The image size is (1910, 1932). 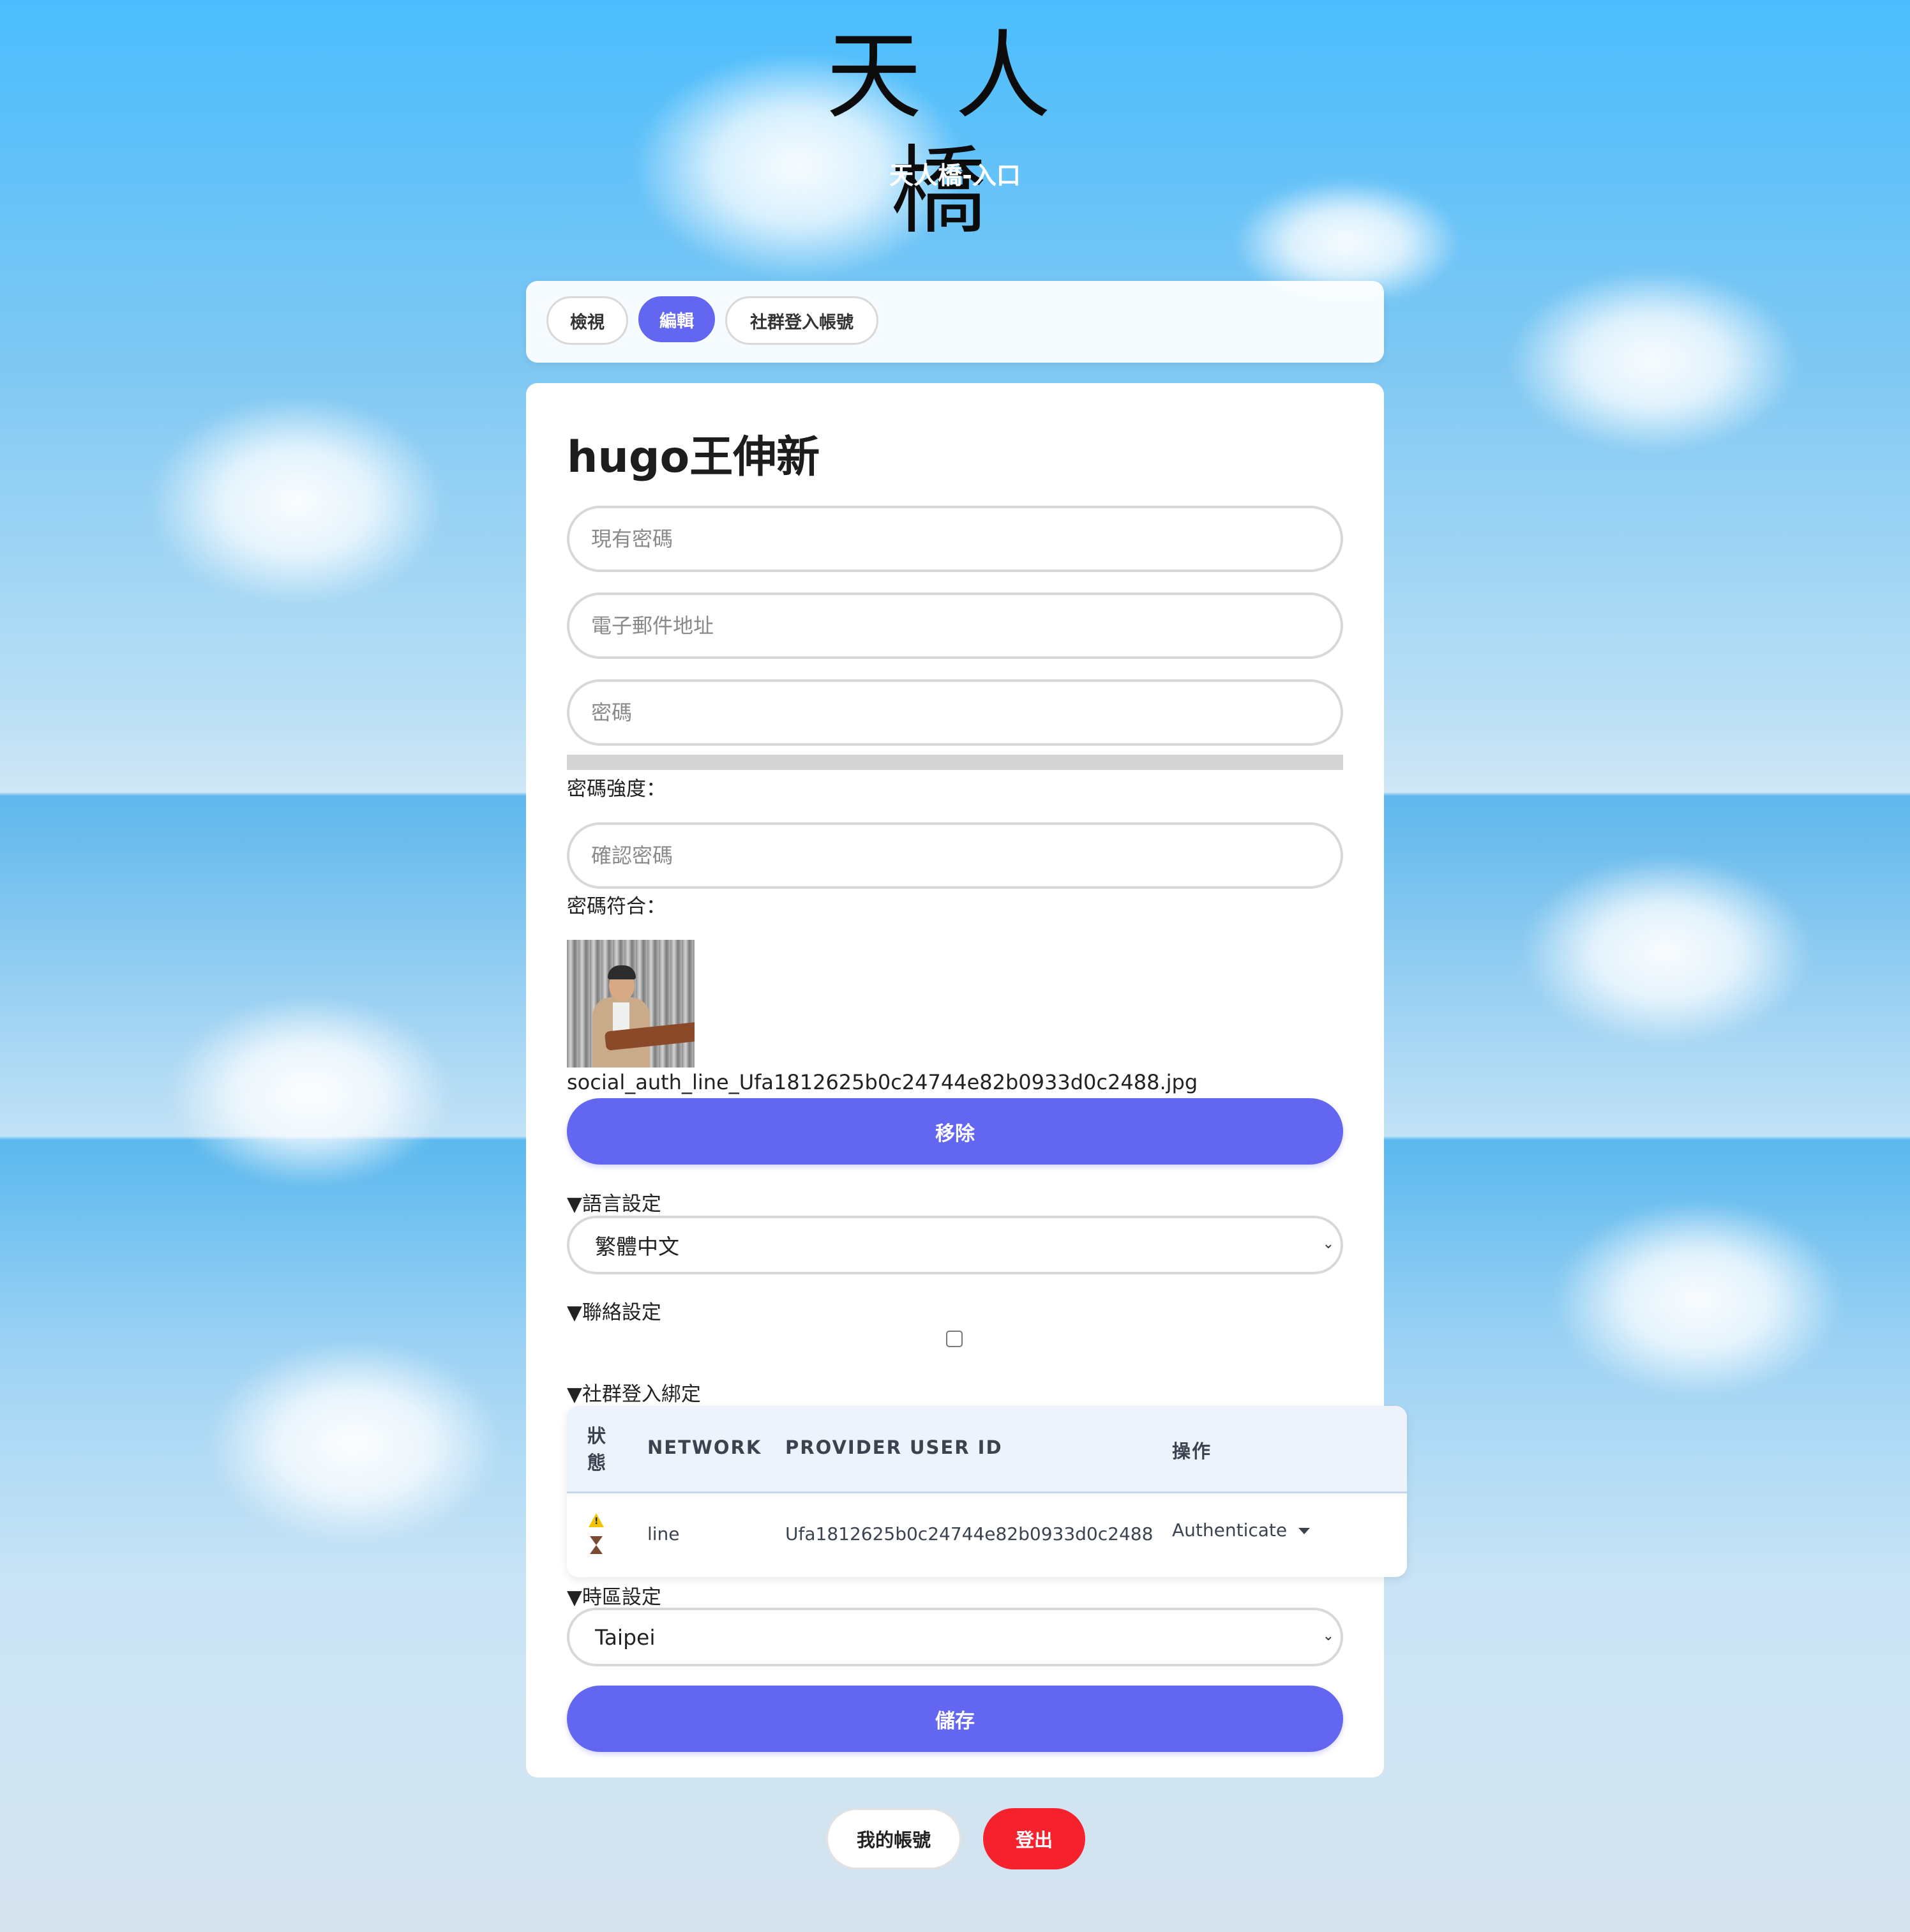 What do you see at coordinates (955, 1339) in the screenshot?
I see `contact-checkbox` at bounding box center [955, 1339].